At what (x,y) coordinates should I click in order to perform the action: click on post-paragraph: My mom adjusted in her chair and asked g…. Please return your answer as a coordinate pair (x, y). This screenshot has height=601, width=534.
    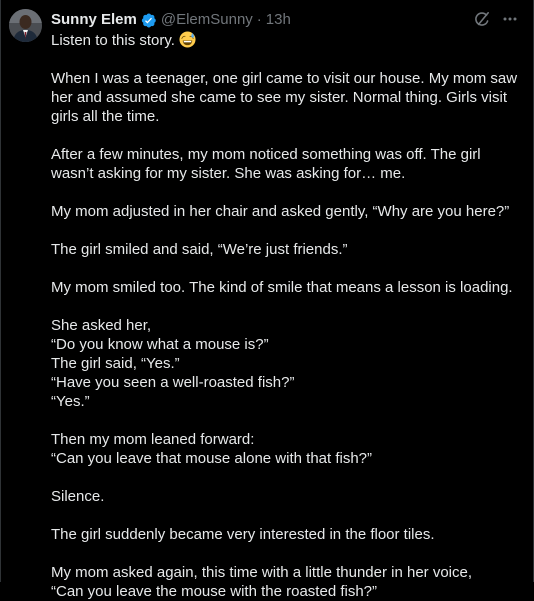
    Looking at the image, I should click on (280, 211).